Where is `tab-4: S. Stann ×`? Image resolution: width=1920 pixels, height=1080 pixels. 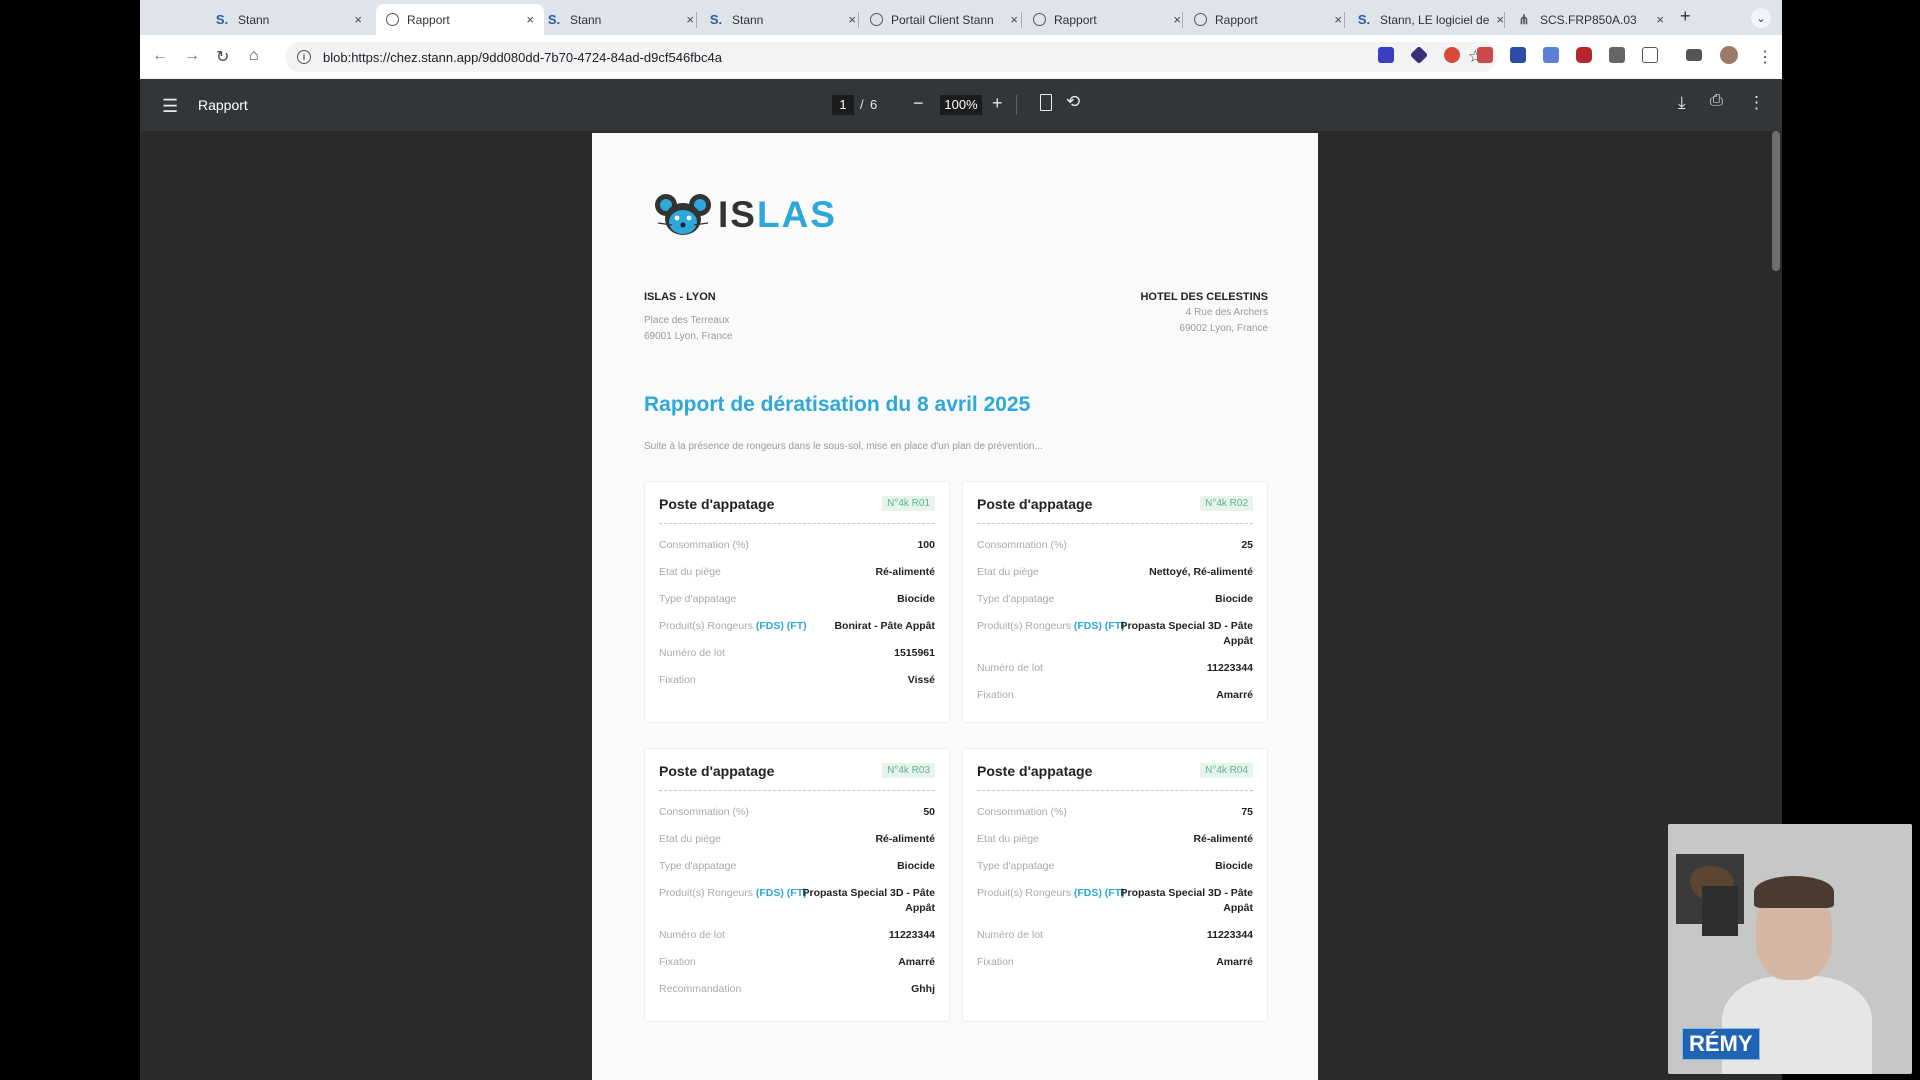 tab-4: S. Stann × is located at coordinates (782, 19).